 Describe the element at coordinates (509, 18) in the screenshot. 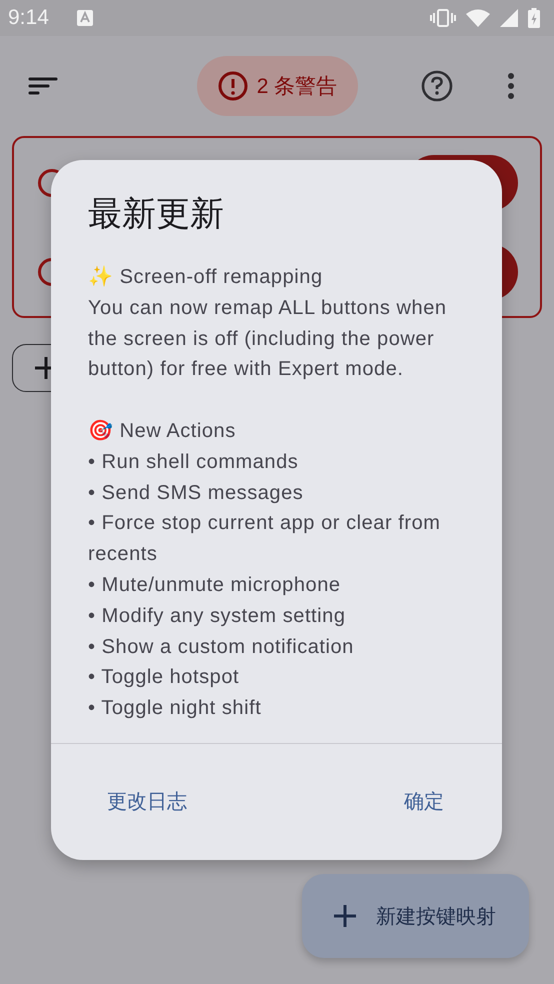

I see `signal-icon` at that location.